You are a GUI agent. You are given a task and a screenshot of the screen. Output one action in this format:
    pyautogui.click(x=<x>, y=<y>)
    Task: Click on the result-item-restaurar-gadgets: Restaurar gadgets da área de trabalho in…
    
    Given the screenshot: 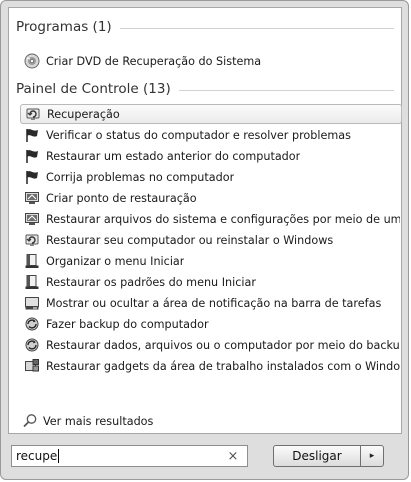 What is the action you would take?
    pyautogui.click(x=212, y=366)
    